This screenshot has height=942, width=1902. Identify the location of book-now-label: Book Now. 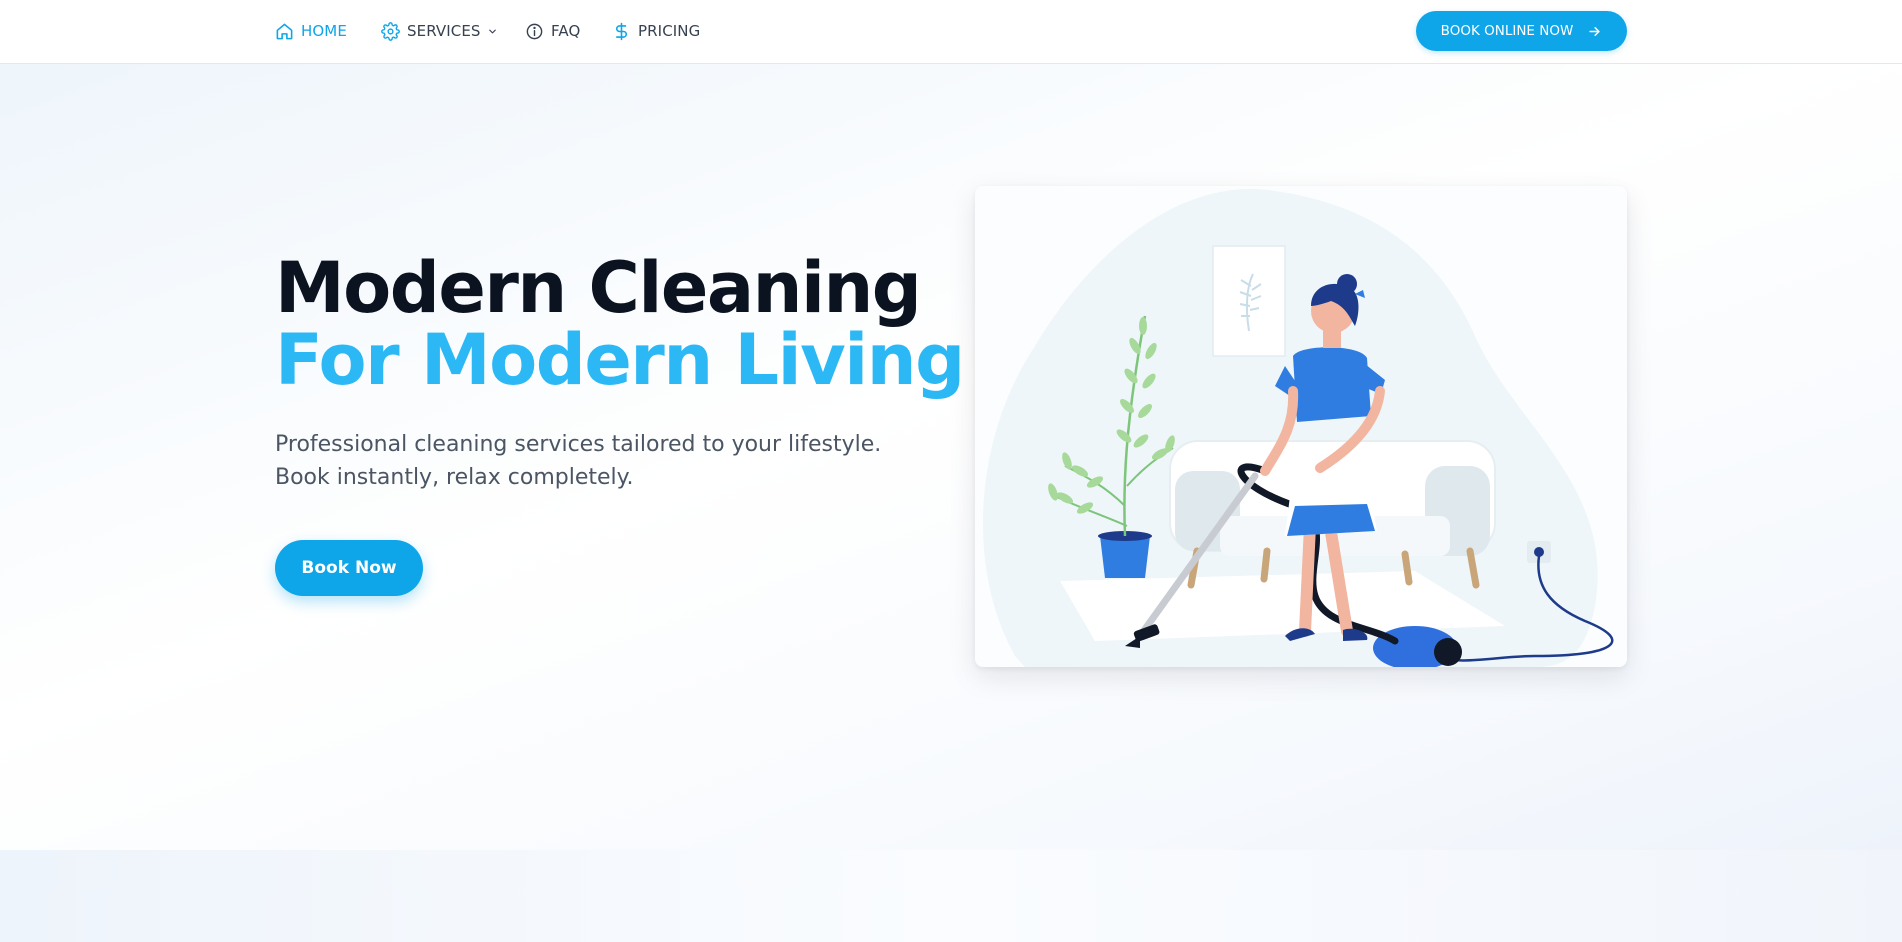
(349, 568).